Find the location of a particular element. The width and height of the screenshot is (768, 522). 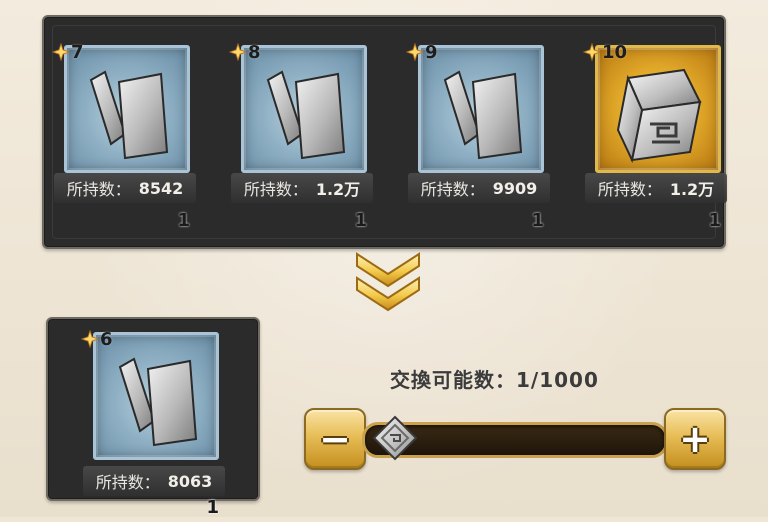

owned-value: 8542 is located at coordinates (161, 188).